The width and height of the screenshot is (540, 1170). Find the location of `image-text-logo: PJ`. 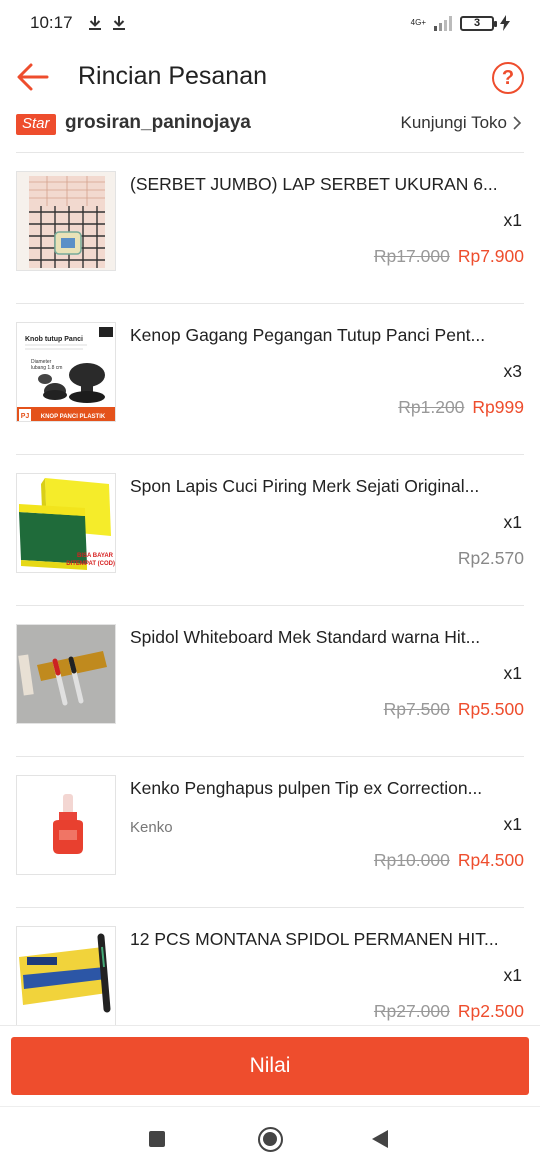

image-text-logo: PJ is located at coordinates (25, 416).